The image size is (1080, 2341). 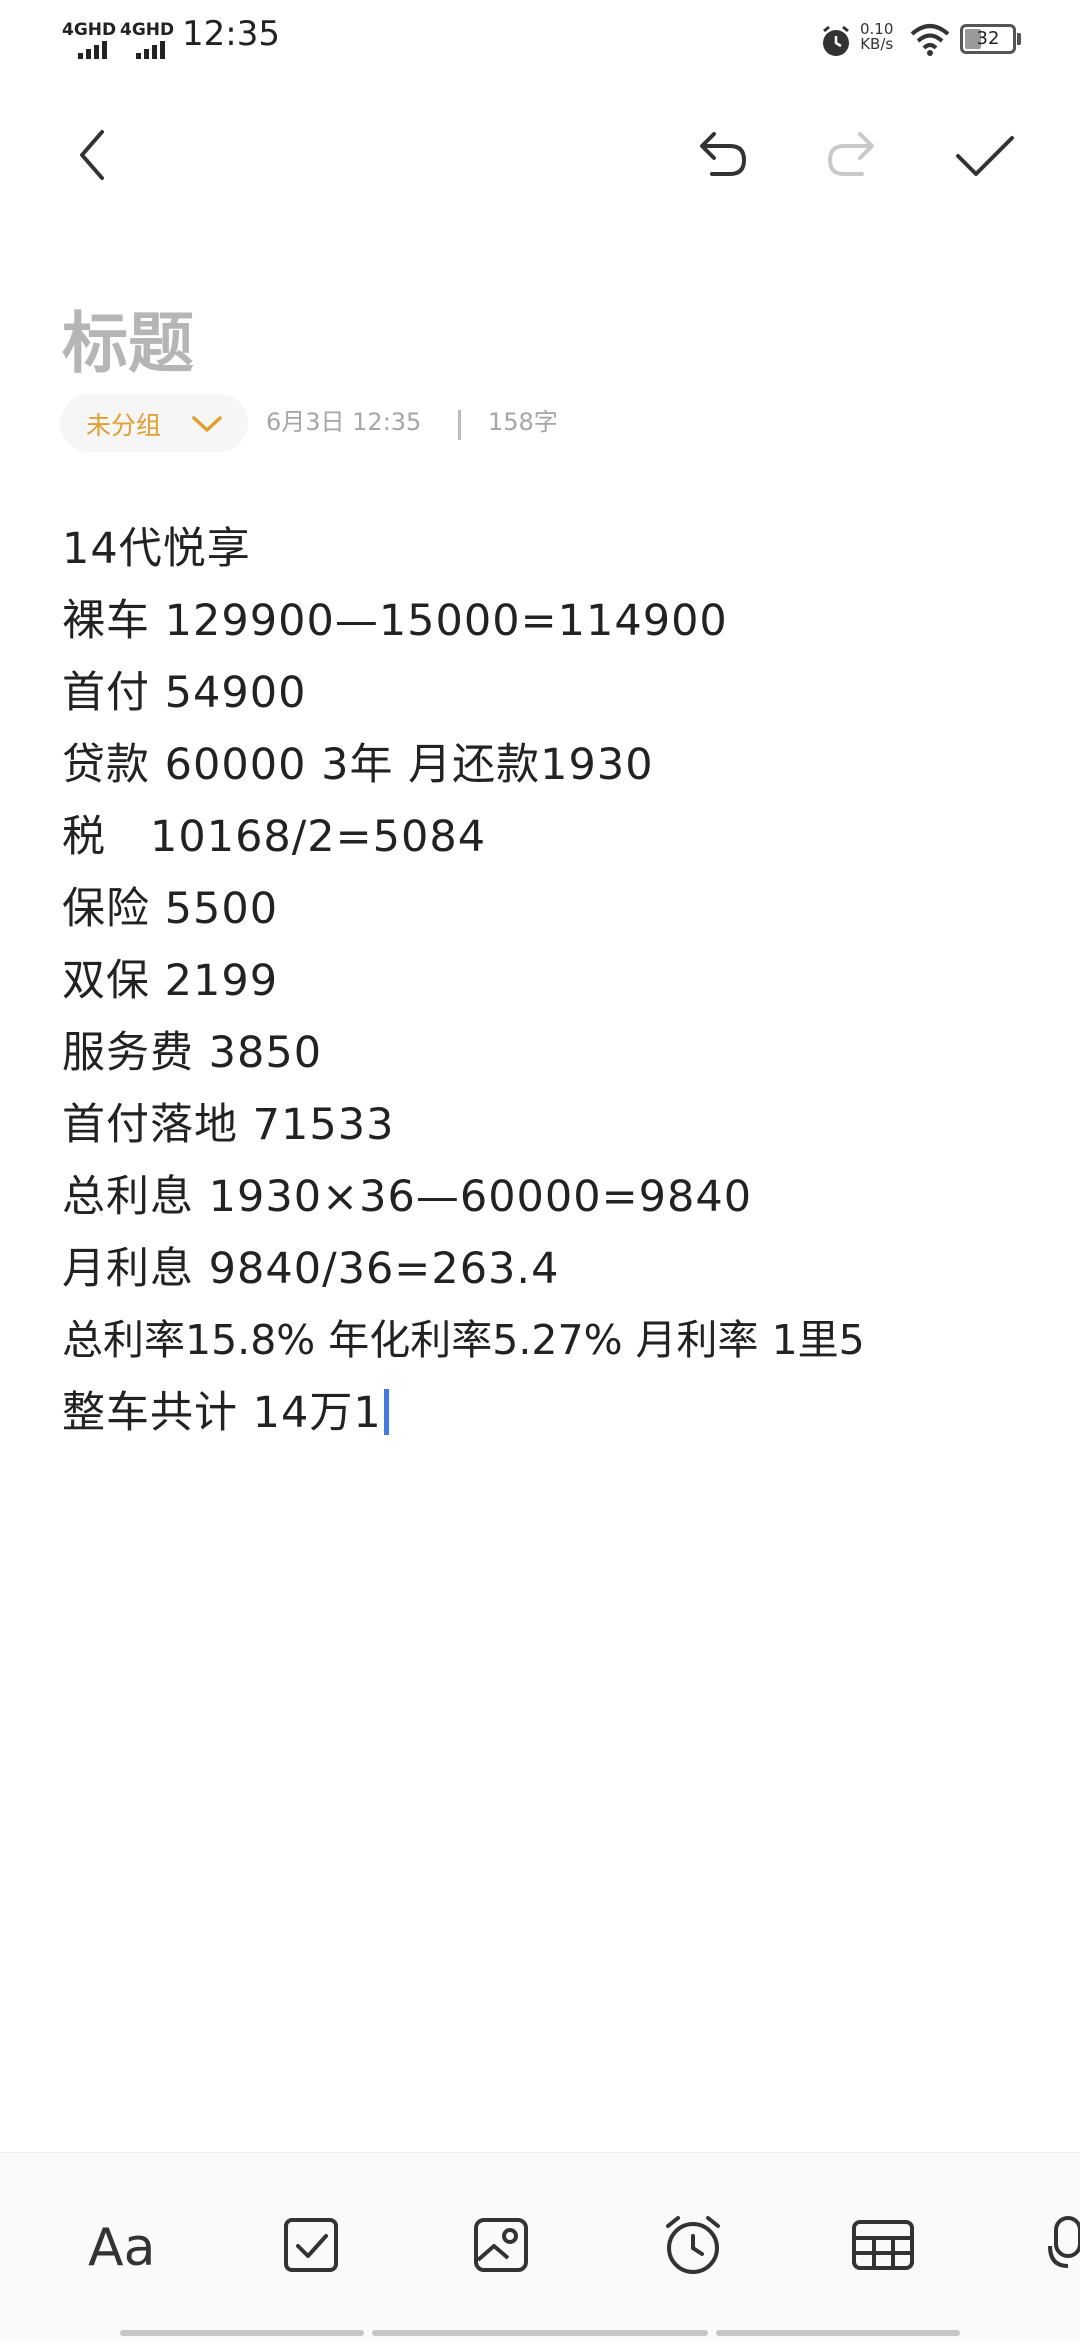 What do you see at coordinates (836, 40) in the screenshot?
I see `alarm-status-icon` at bounding box center [836, 40].